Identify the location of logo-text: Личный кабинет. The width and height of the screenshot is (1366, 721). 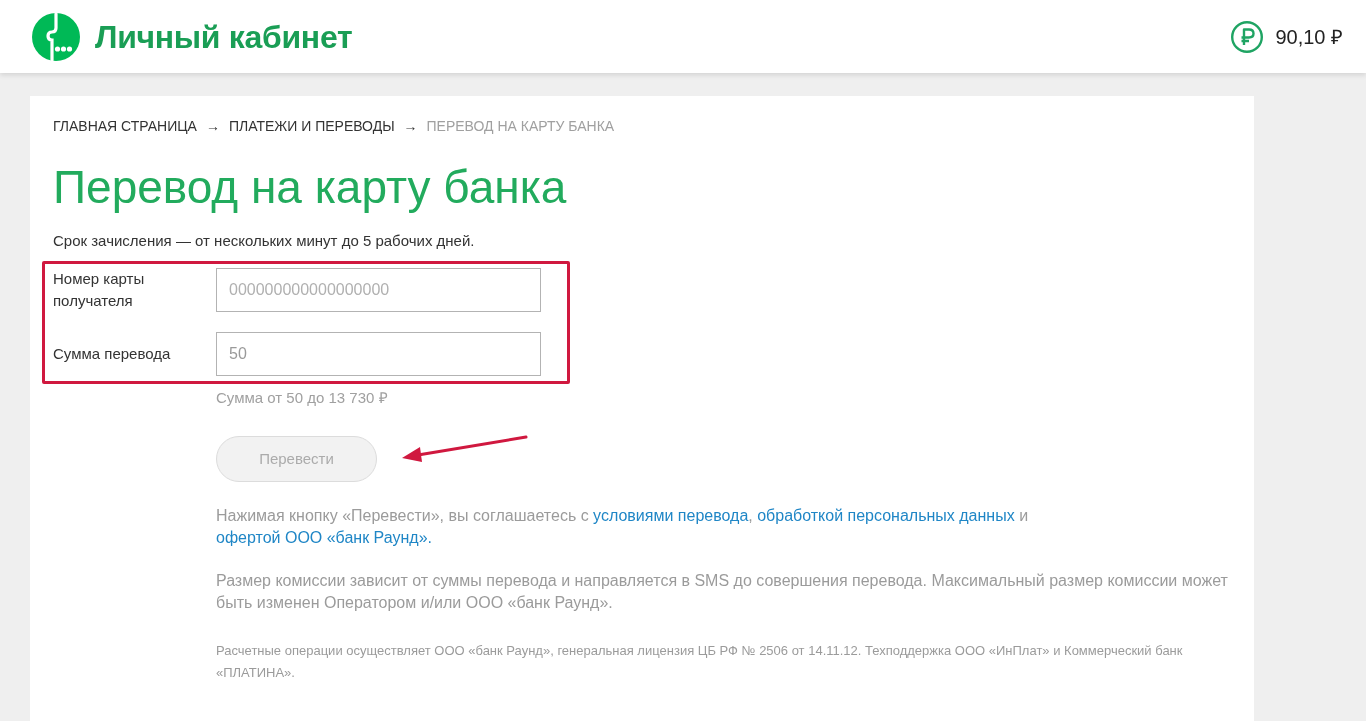
(224, 37).